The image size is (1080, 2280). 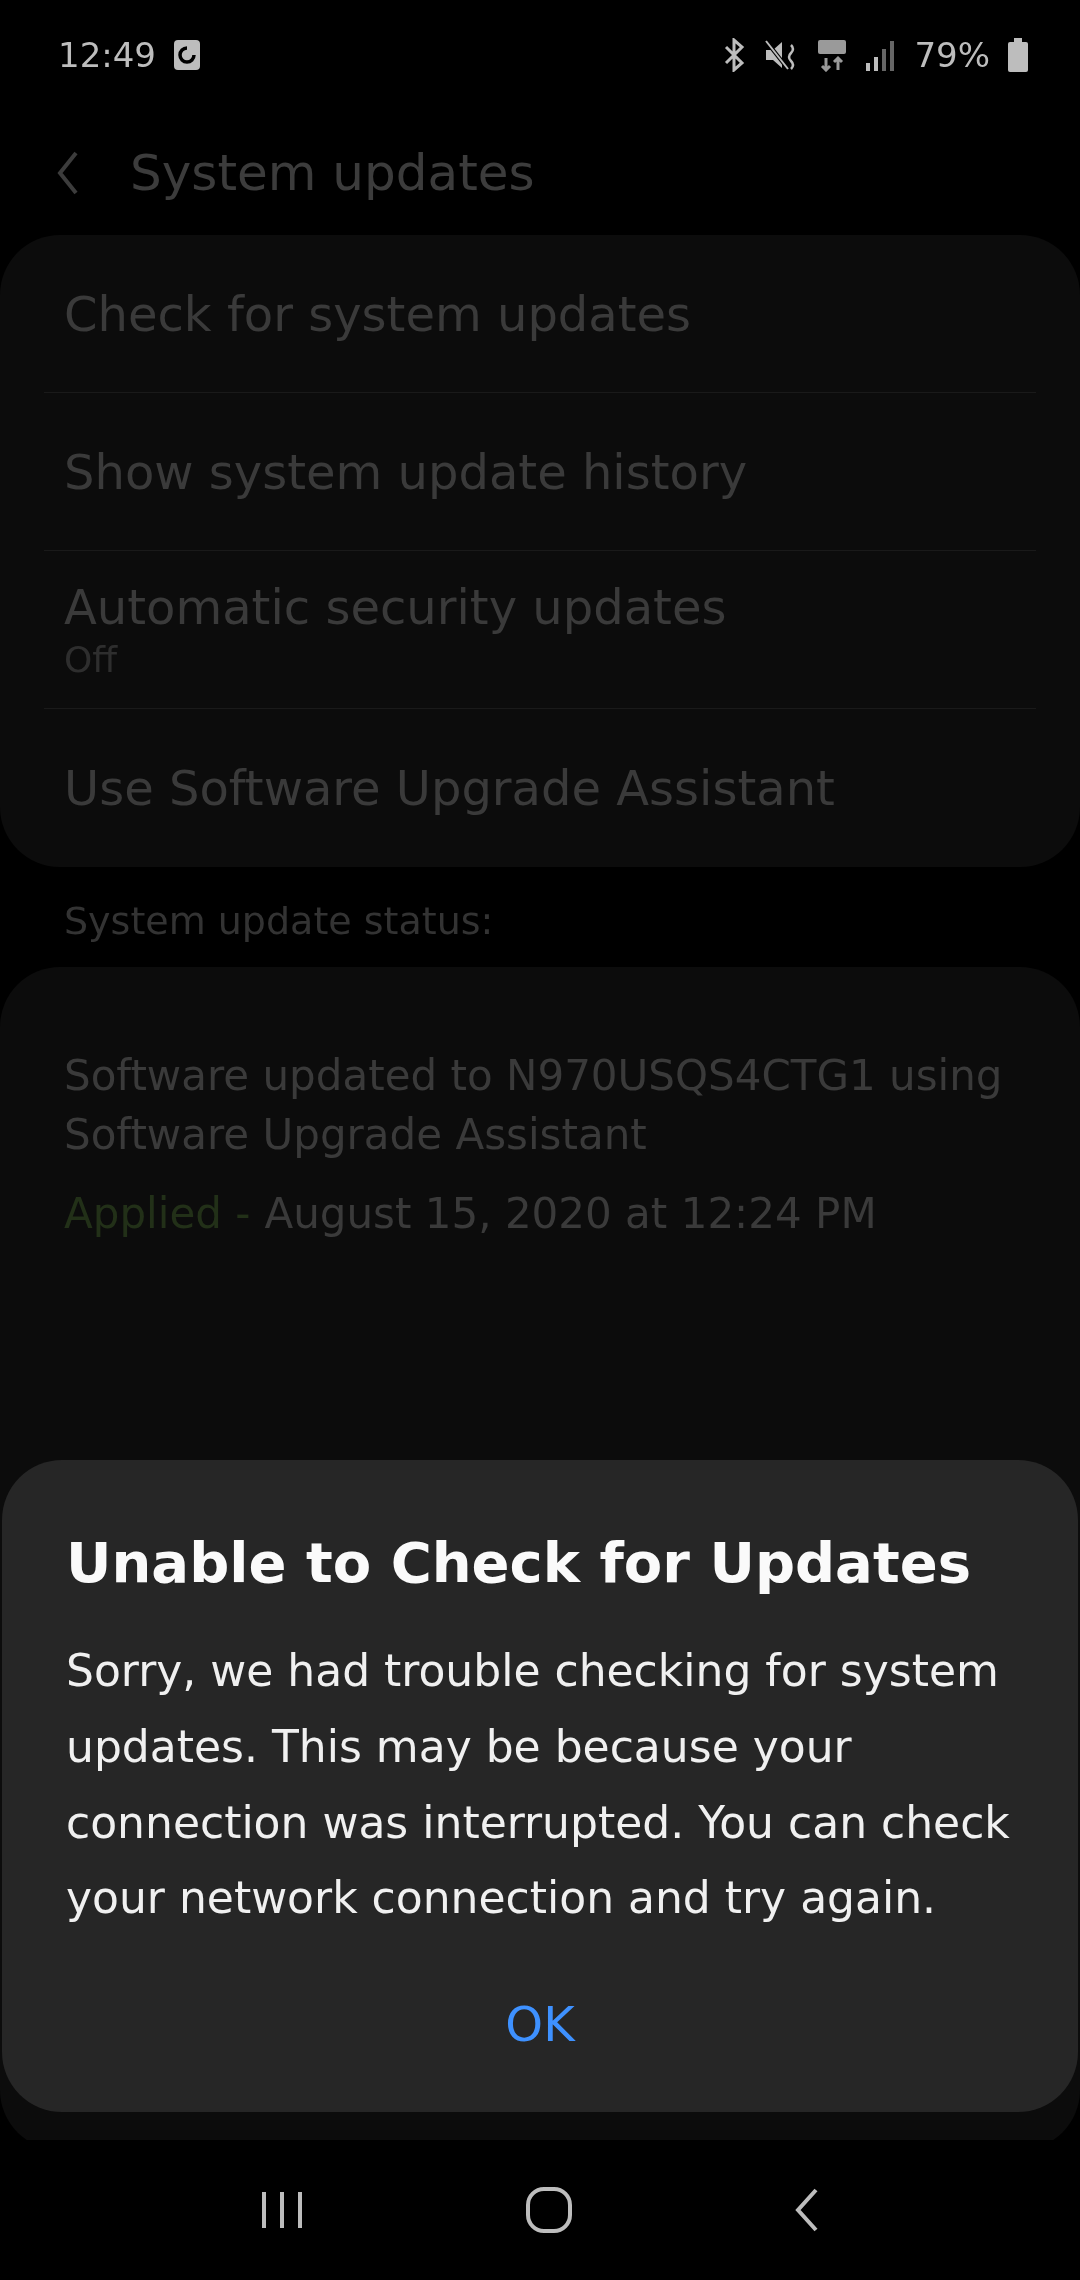 What do you see at coordinates (1018, 55) in the screenshot?
I see `battery-icon` at bounding box center [1018, 55].